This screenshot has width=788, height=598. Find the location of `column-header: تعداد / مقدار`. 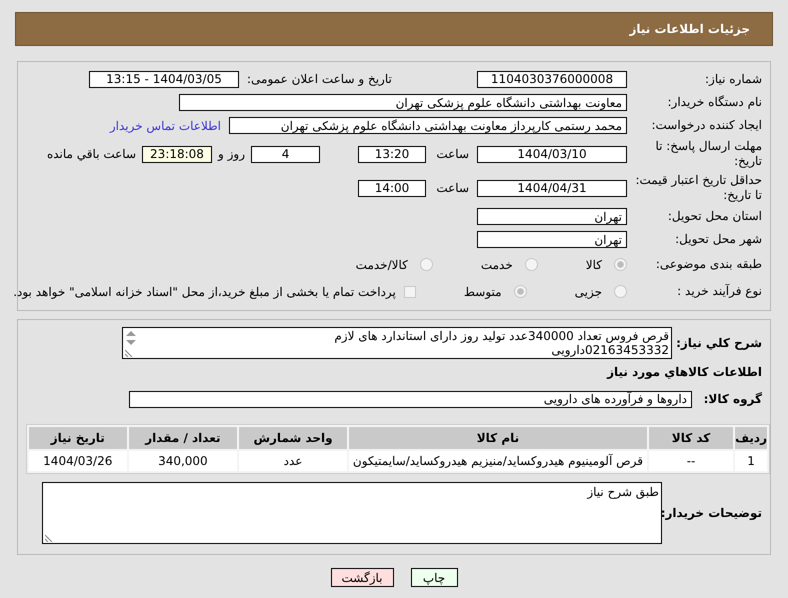

column-header: تعداد / مقدار is located at coordinates (183, 438).